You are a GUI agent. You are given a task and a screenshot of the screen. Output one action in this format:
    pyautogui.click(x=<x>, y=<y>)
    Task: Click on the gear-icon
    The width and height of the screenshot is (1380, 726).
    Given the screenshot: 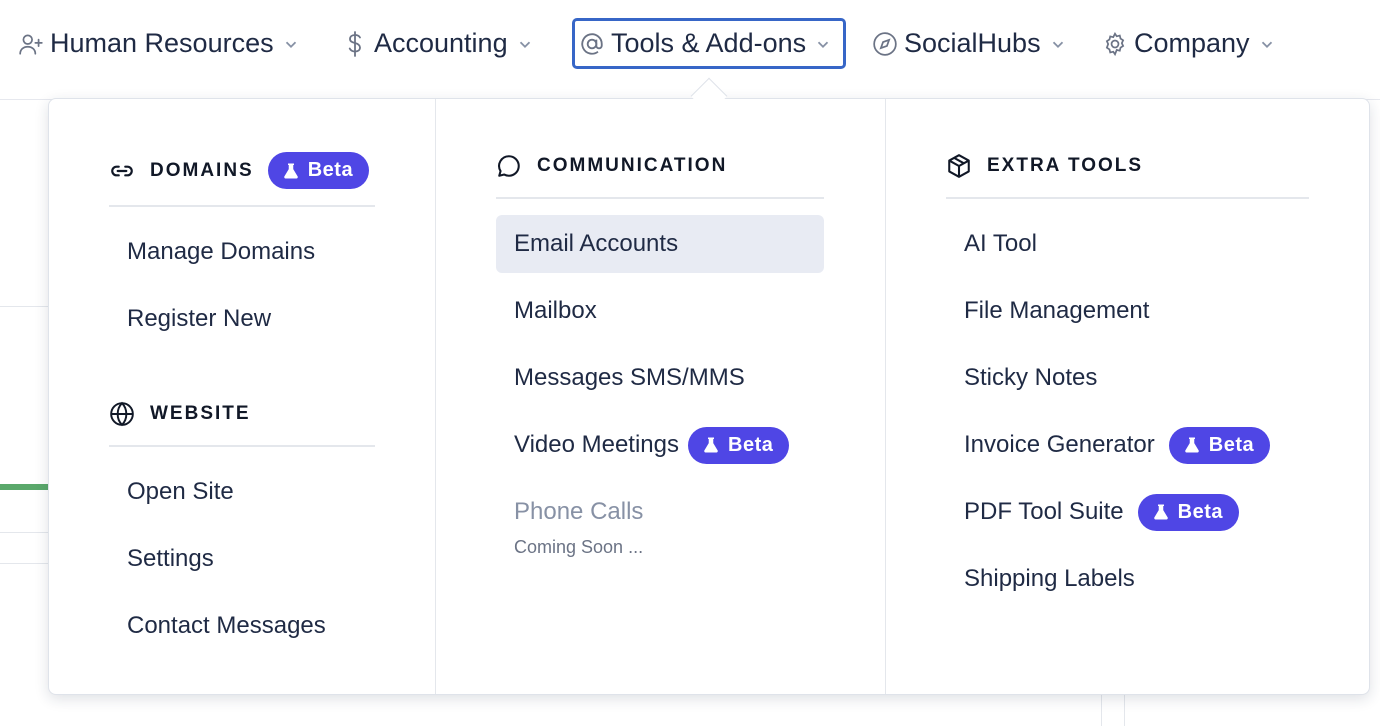 What is the action you would take?
    pyautogui.click(x=1115, y=44)
    